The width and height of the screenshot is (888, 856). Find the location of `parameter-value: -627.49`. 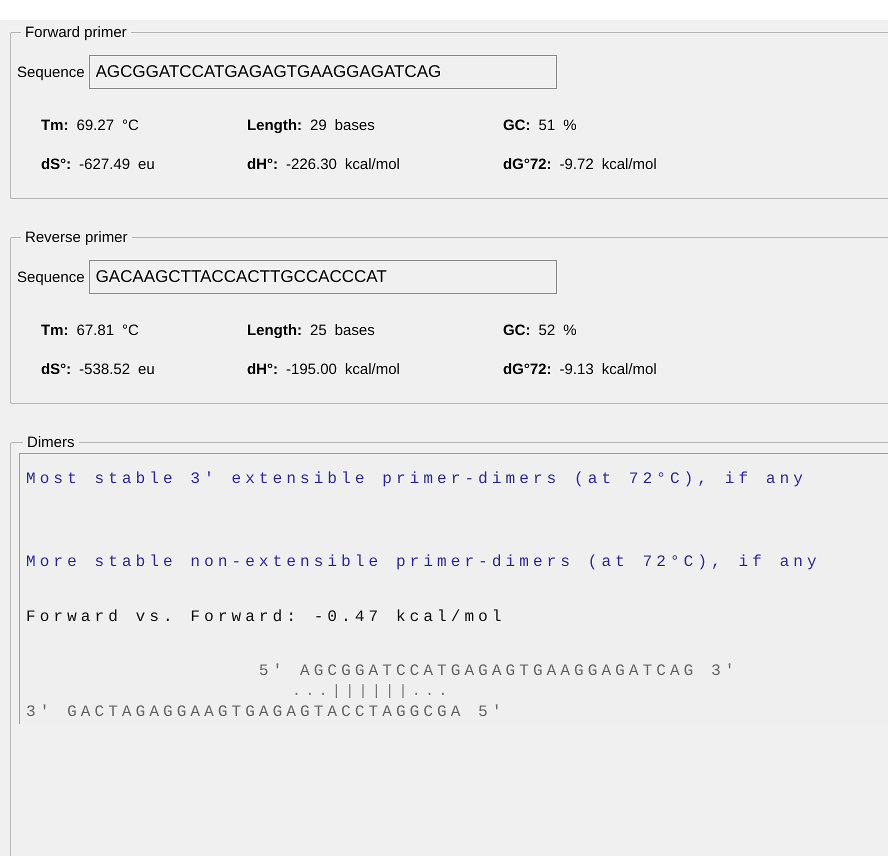

parameter-value: -627.49 is located at coordinates (104, 164).